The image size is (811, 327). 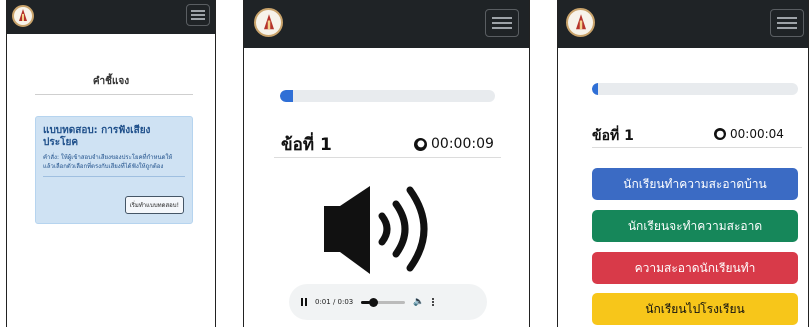 What do you see at coordinates (695, 226) in the screenshot?
I see `choice-button-2: นักเรียนจะทำความสะอาด` at bounding box center [695, 226].